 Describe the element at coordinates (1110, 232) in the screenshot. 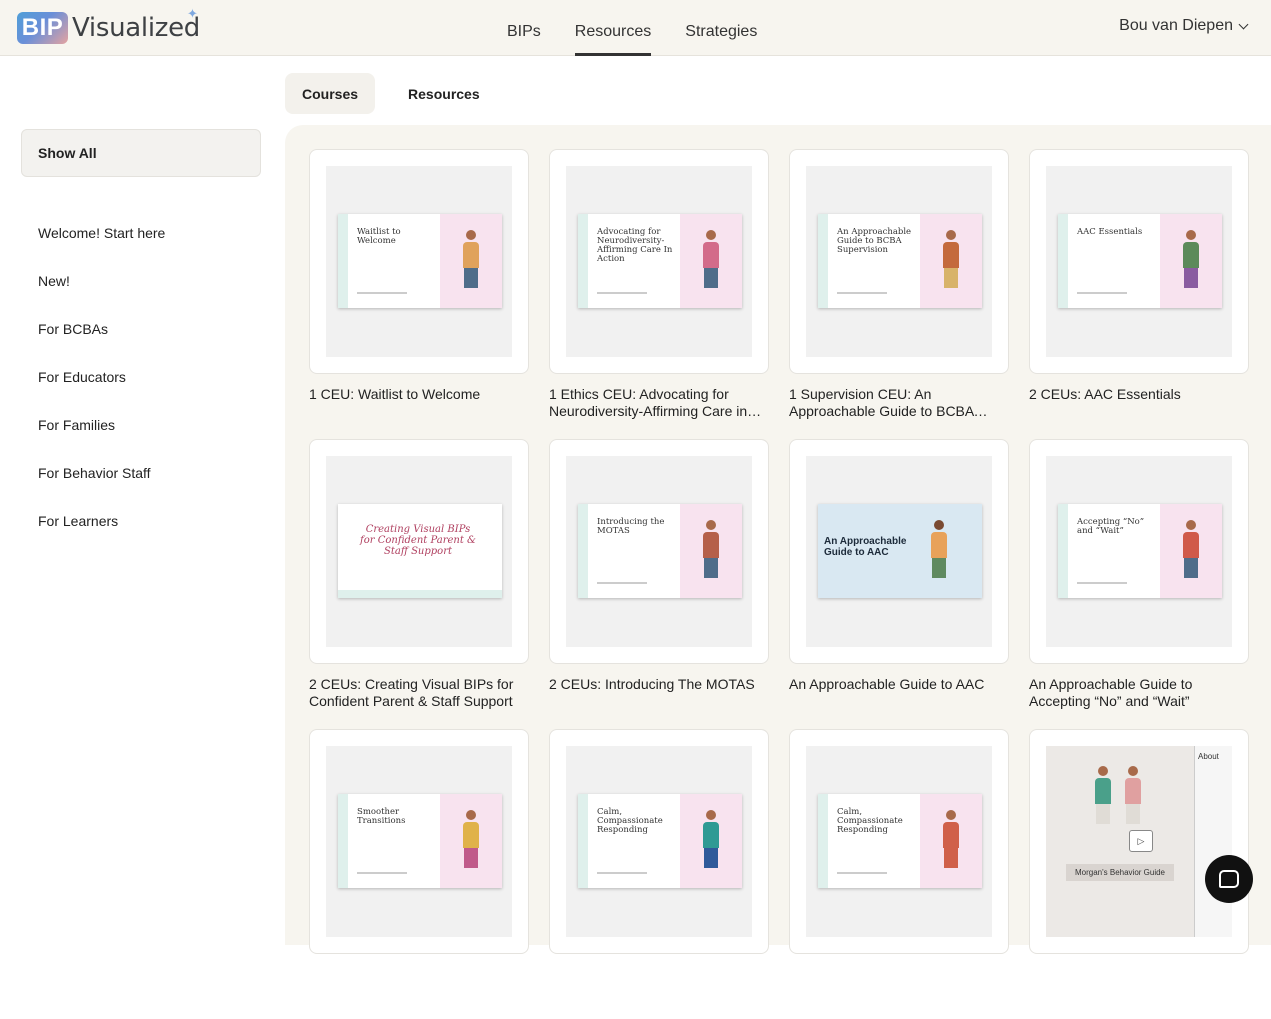

I see `slide-title: AAC Essentials` at that location.